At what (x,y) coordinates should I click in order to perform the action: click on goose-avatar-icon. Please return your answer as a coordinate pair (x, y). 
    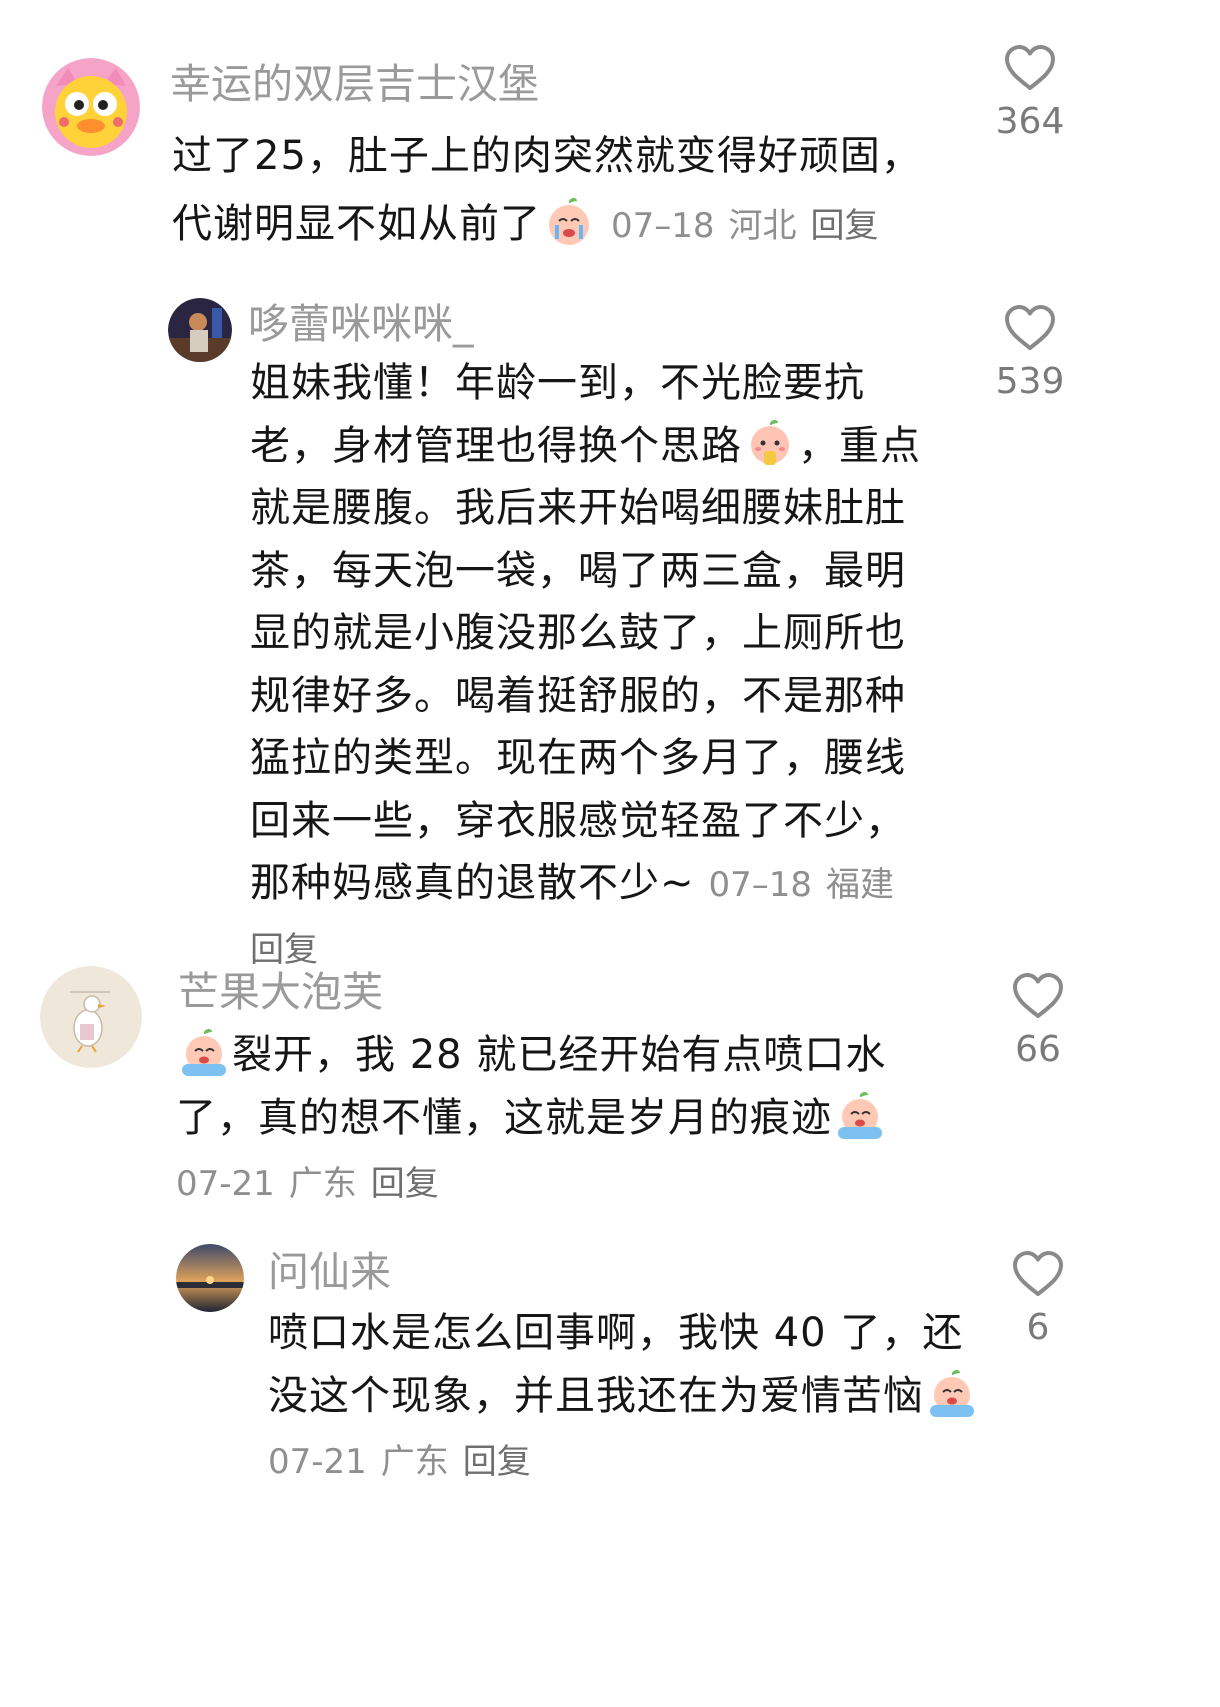
    Looking at the image, I should click on (91, 1017).